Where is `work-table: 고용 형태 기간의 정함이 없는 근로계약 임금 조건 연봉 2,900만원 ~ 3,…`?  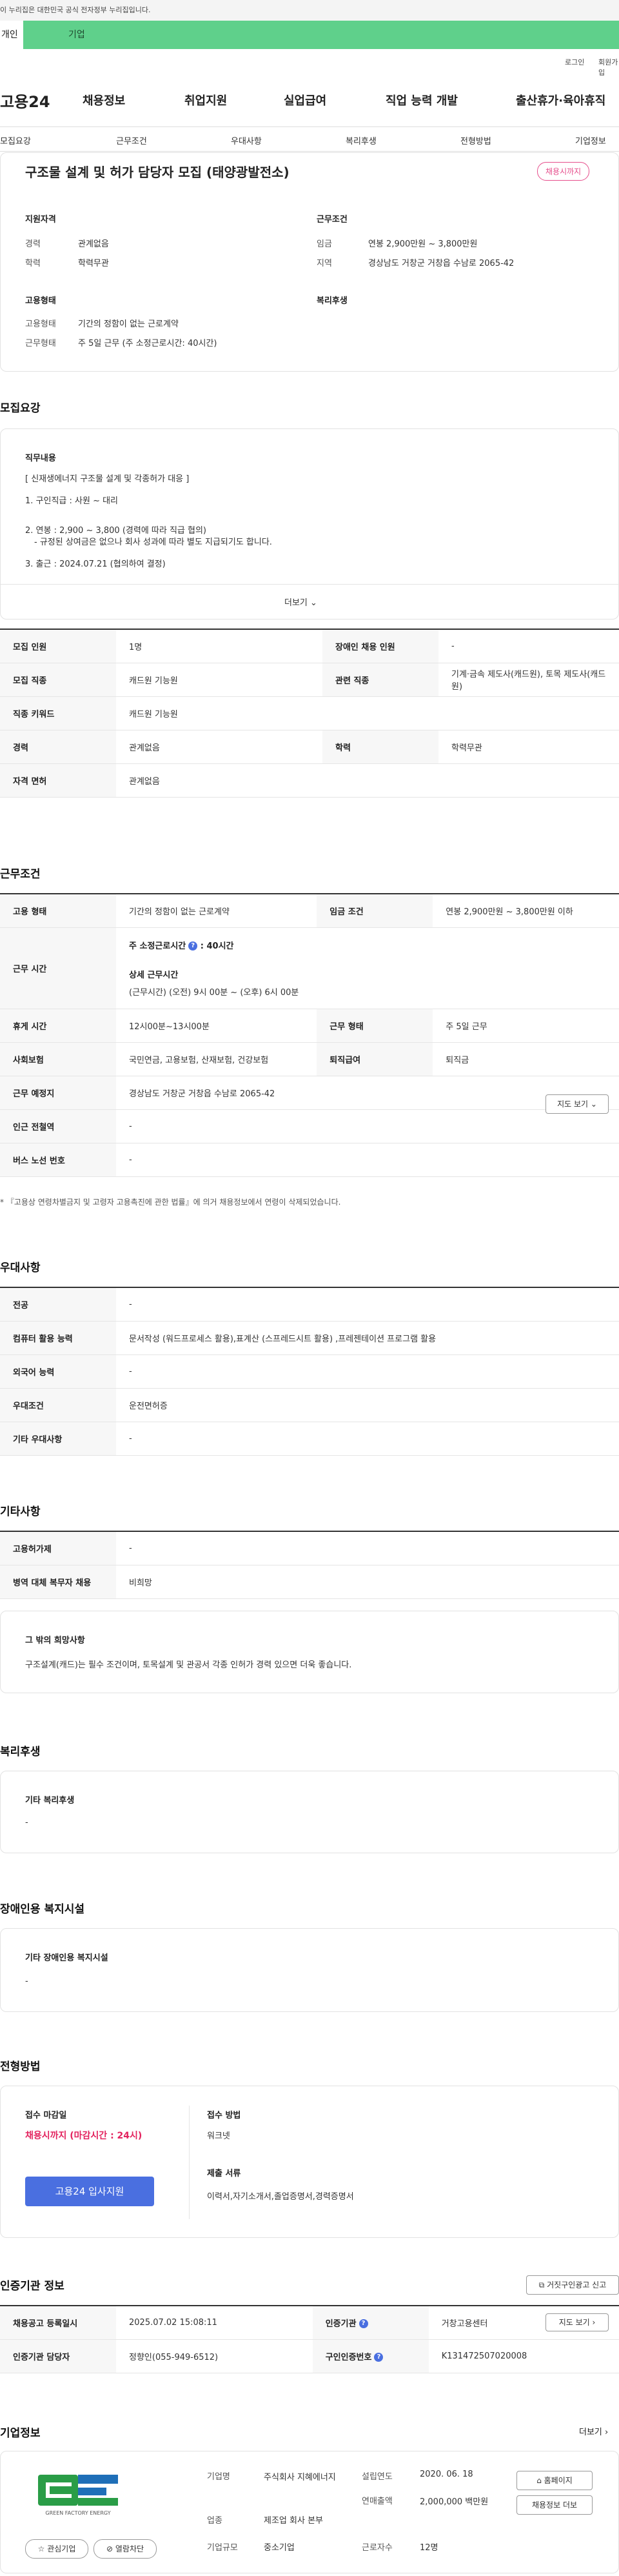 work-table: 고용 형태 기간의 정함이 없는 근로계약 임금 조건 연봉 2,900만원 ~ 3,… is located at coordinates (309, 1035).